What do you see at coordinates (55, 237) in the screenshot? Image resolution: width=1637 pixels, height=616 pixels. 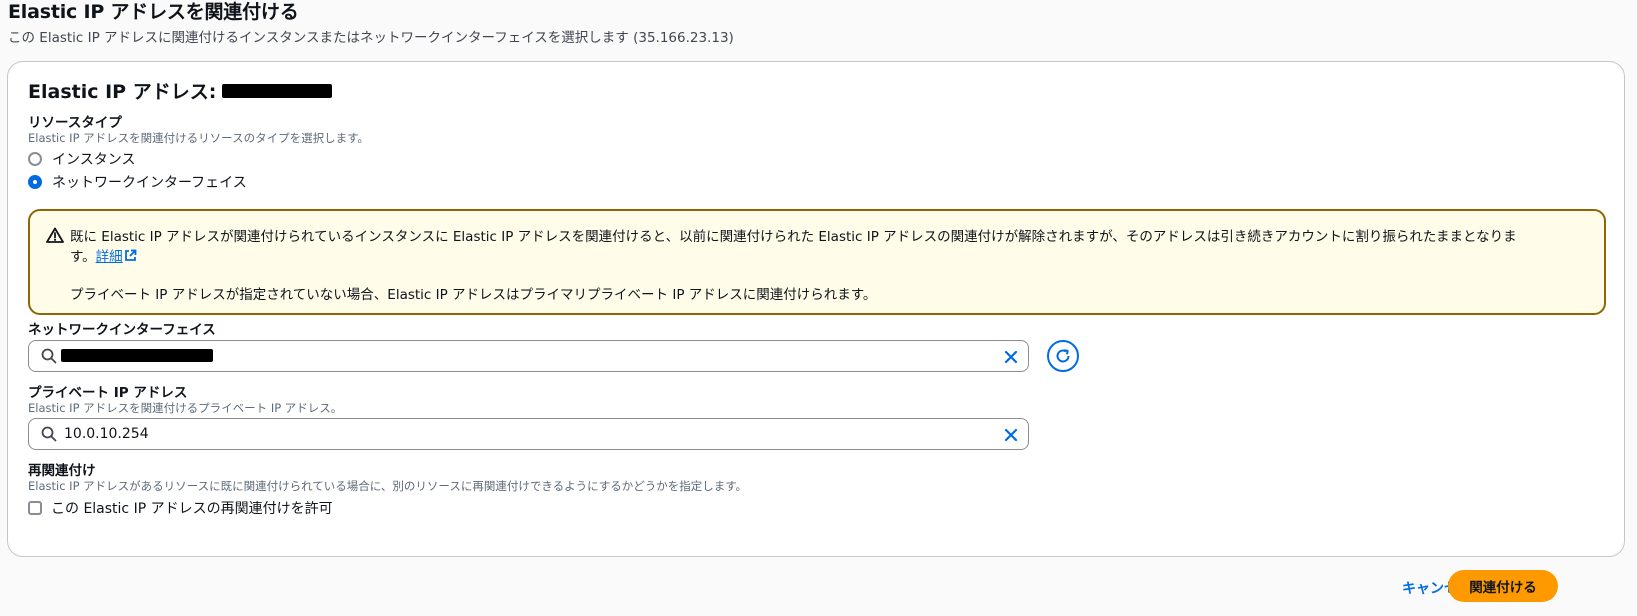 I see `warning-icon` at bounding box center [55, 237].